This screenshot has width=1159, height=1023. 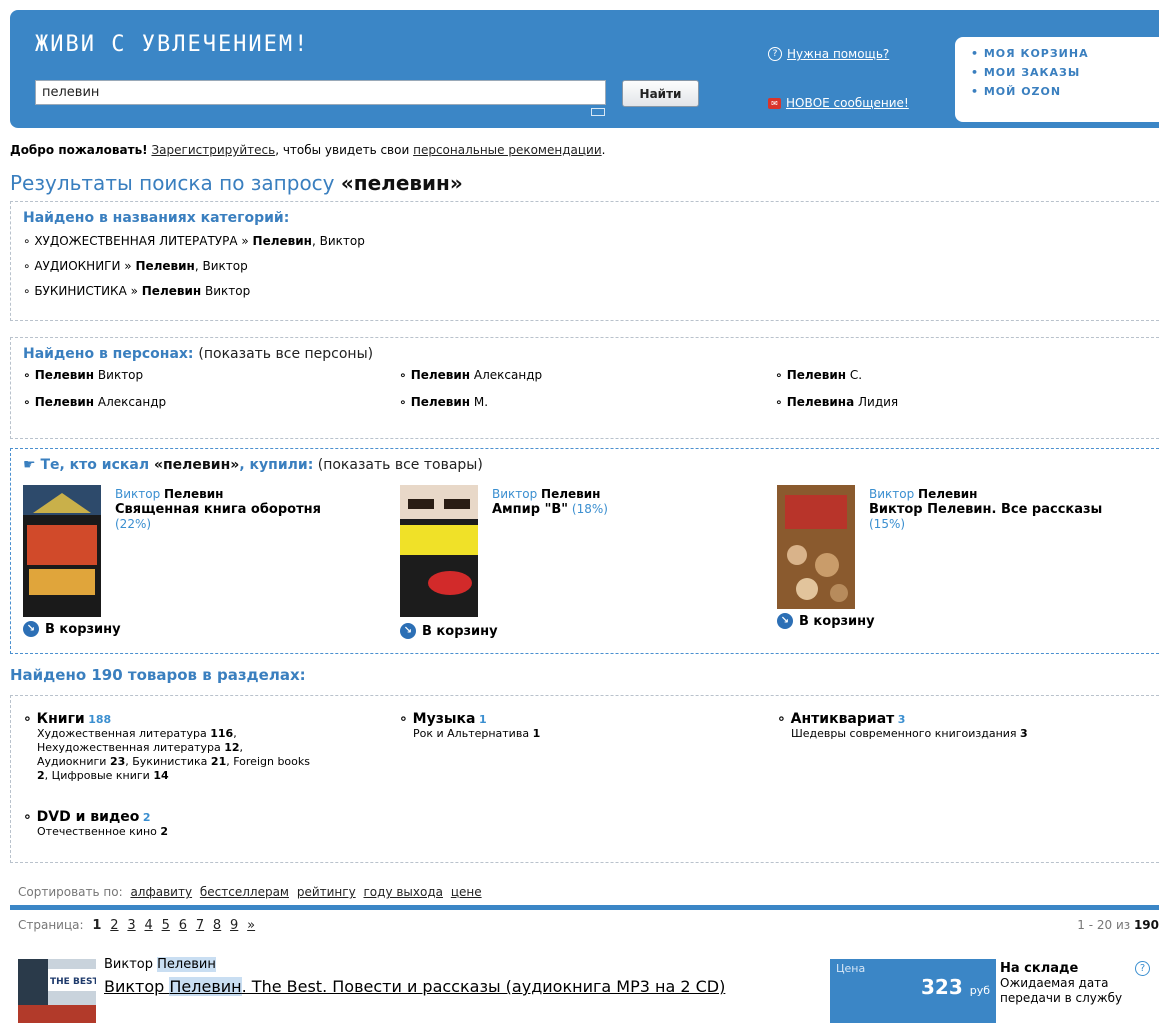 I want to click on show-all-persons-link: (показать все персоны), so click(x=285, y=354).